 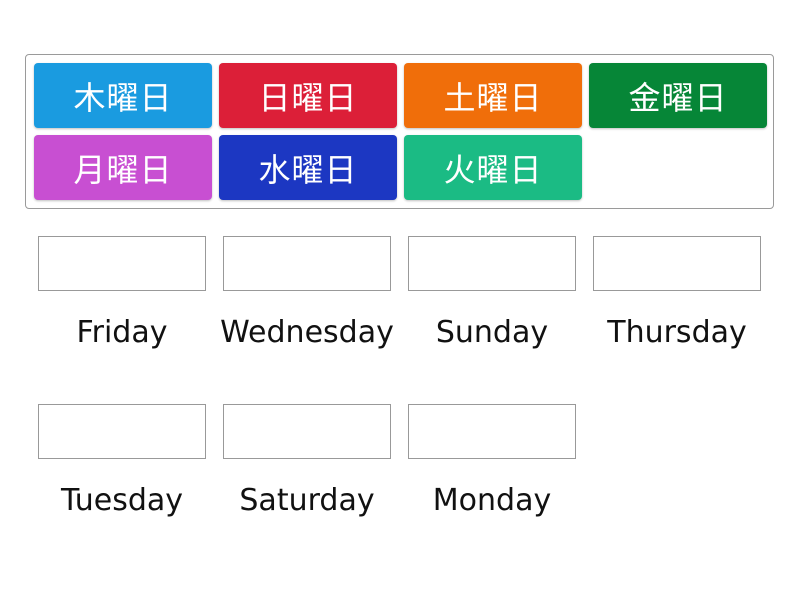 I want to click on target-label: Sunday, so click(x=492, y=332).